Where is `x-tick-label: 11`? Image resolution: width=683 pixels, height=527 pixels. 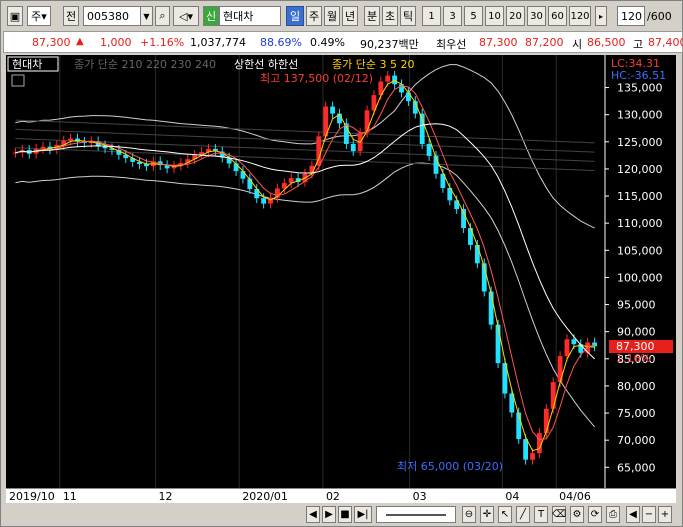 x-tick-label: 11 is located at coordinates (69, 496).